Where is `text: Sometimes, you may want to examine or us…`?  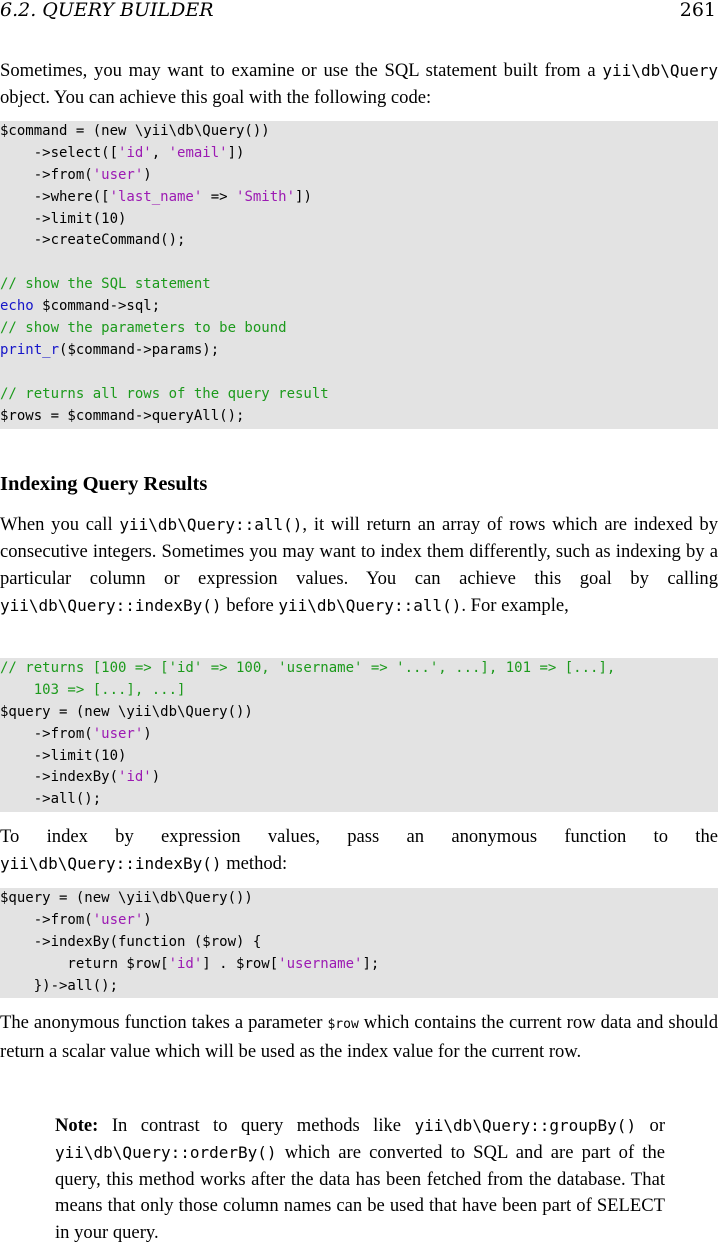
text: Sometimes, you may want to examine or us… is located at coordinates (301, 70).